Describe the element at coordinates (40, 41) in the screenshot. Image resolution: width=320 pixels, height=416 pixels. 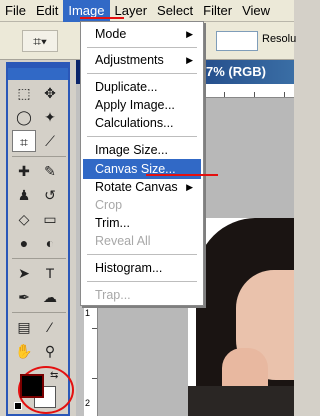
I see `crop-tool-preset-icon: ⌗▾` at that location.